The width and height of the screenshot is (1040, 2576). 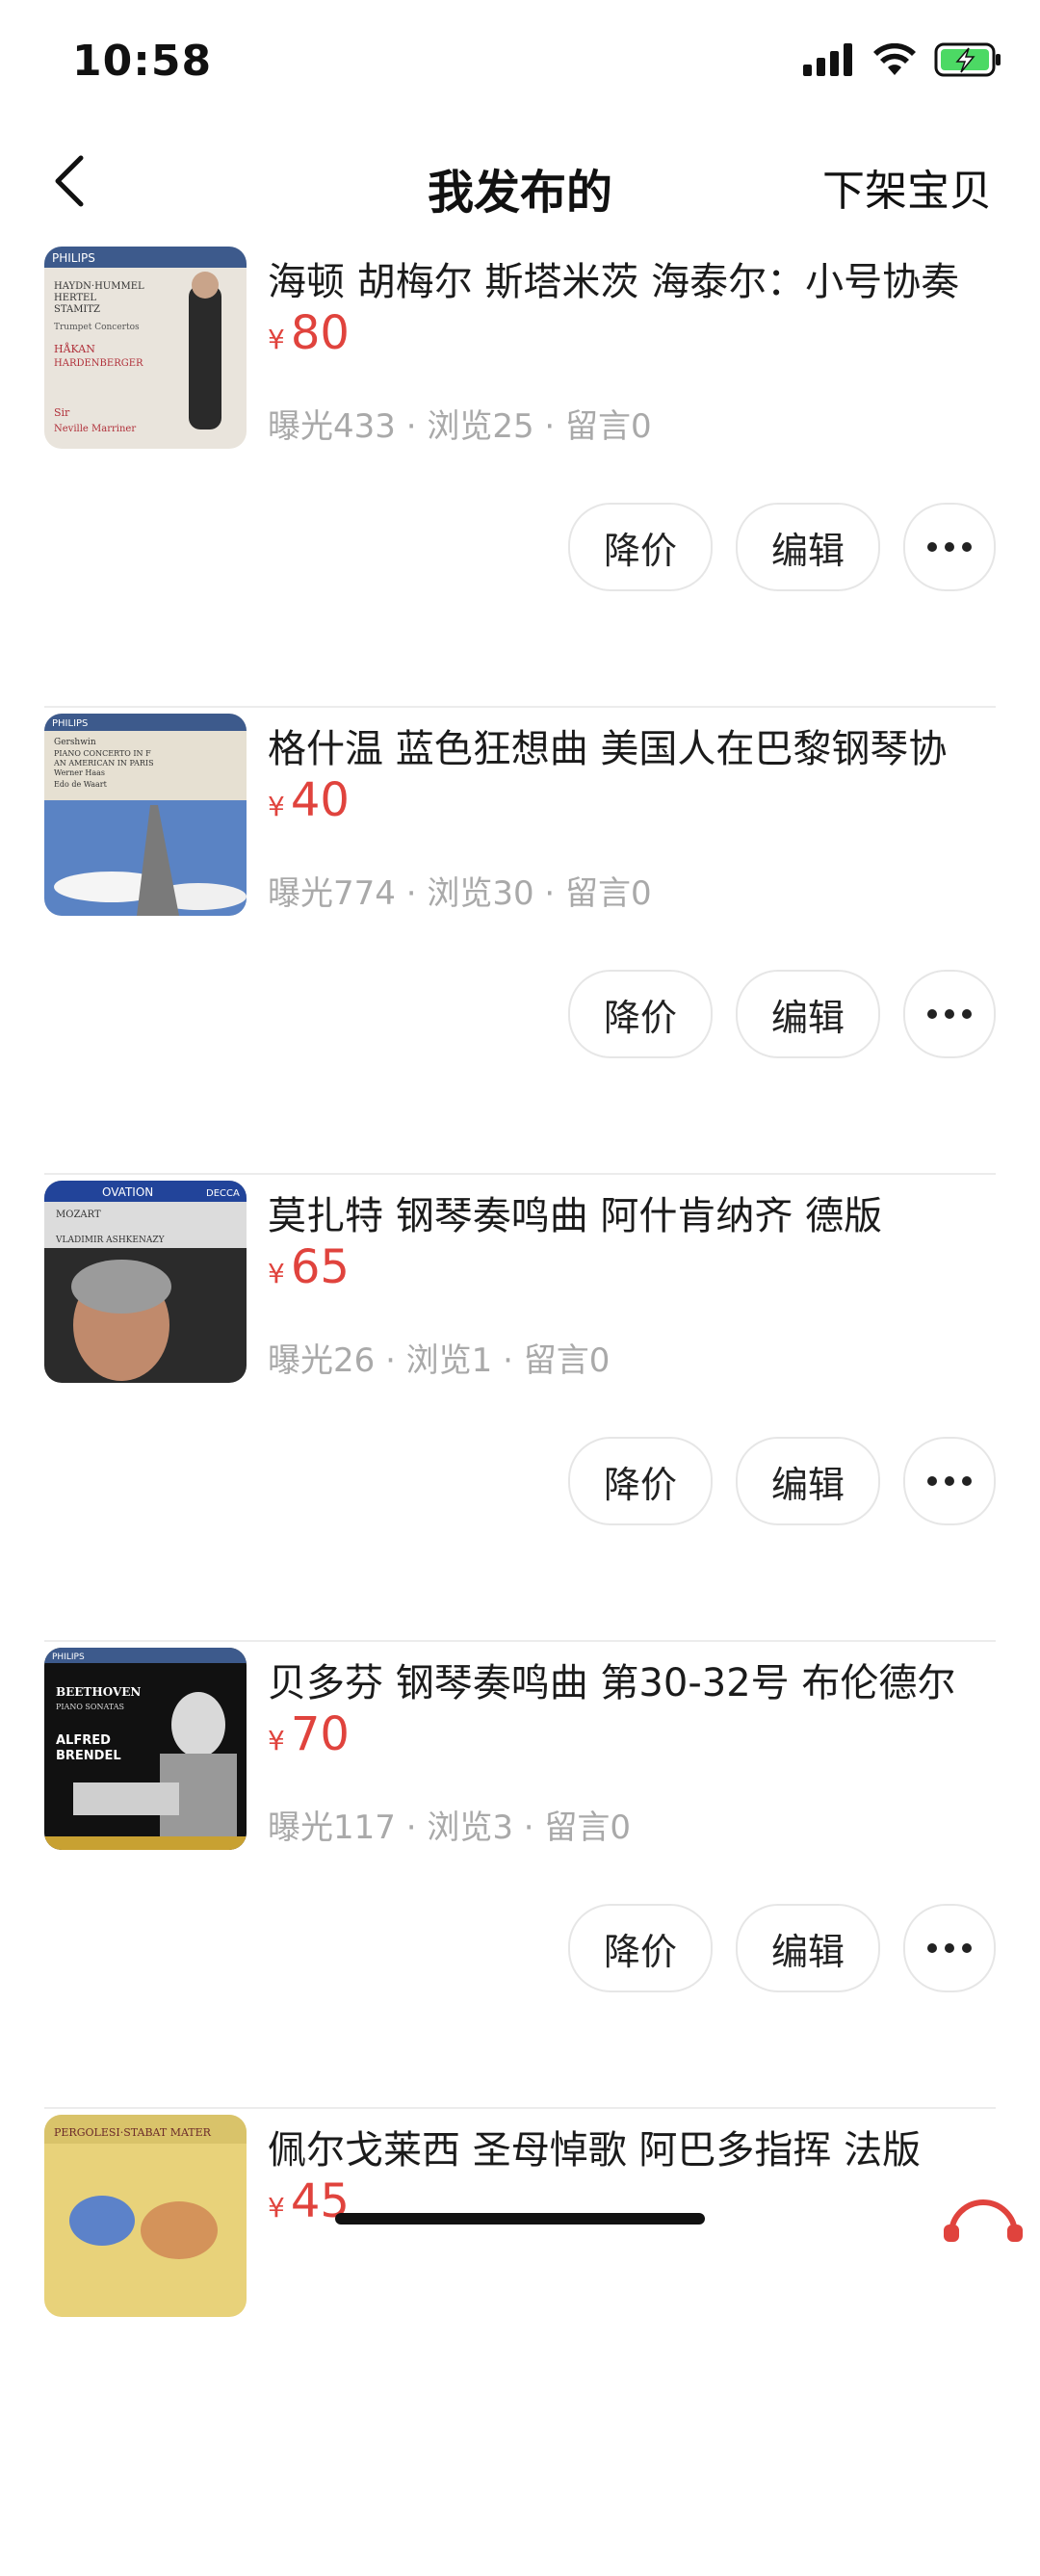 What do you see at coordinates (97, 327) in the screenshot?
I see `svg-text: Trumpet Concertos` at bounding box center [97, 327].